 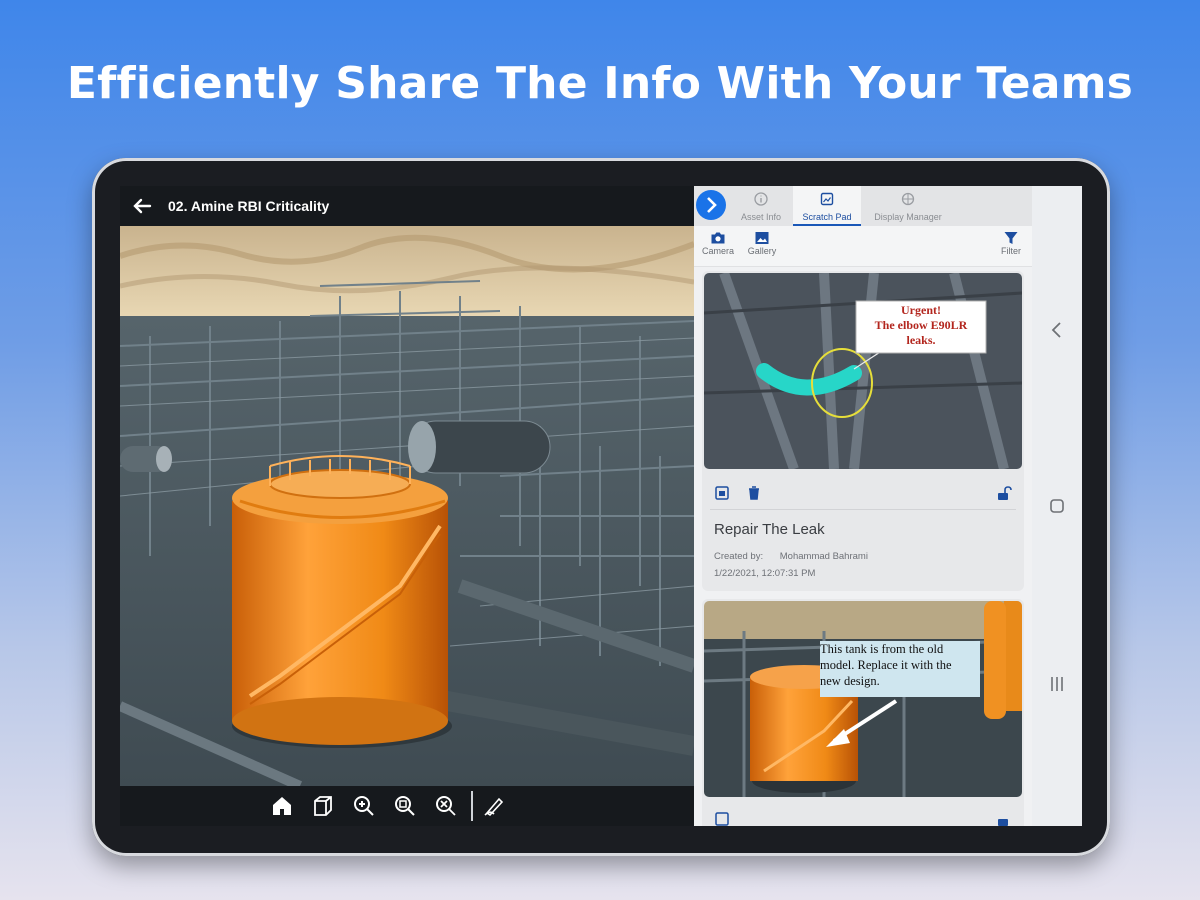 What do you see at coordinates (1057, 330) in the screenshot?
I see `nav-back-icon` at bounding box center [1057, 330].